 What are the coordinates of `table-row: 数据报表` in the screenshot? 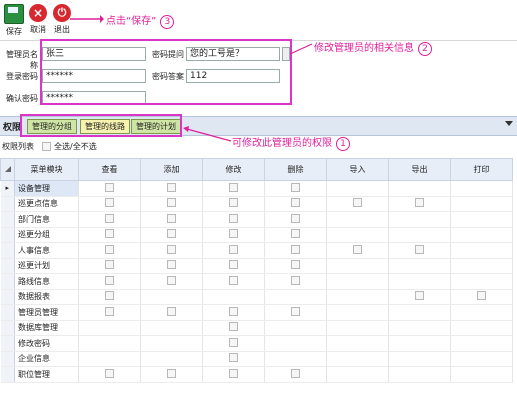 It's located at (256, 297).